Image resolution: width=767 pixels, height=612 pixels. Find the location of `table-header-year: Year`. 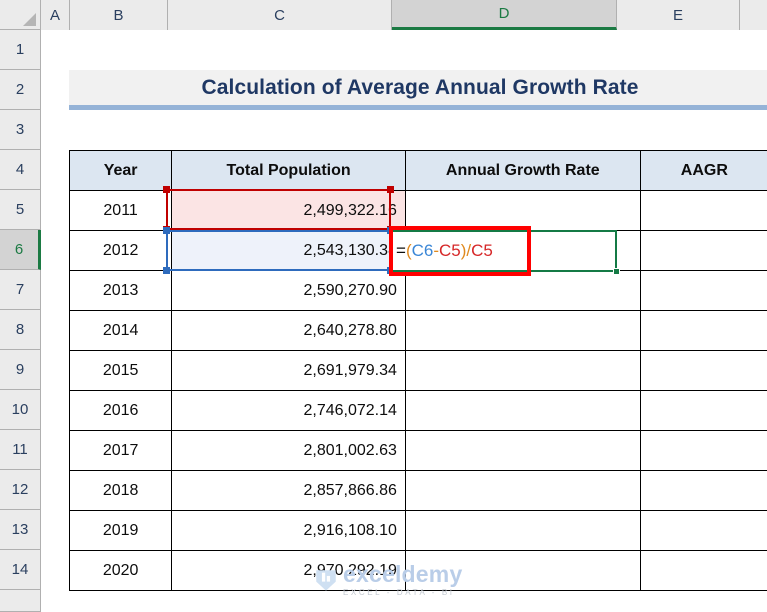

table-header-year: Year is located at coordinates (120, 170).